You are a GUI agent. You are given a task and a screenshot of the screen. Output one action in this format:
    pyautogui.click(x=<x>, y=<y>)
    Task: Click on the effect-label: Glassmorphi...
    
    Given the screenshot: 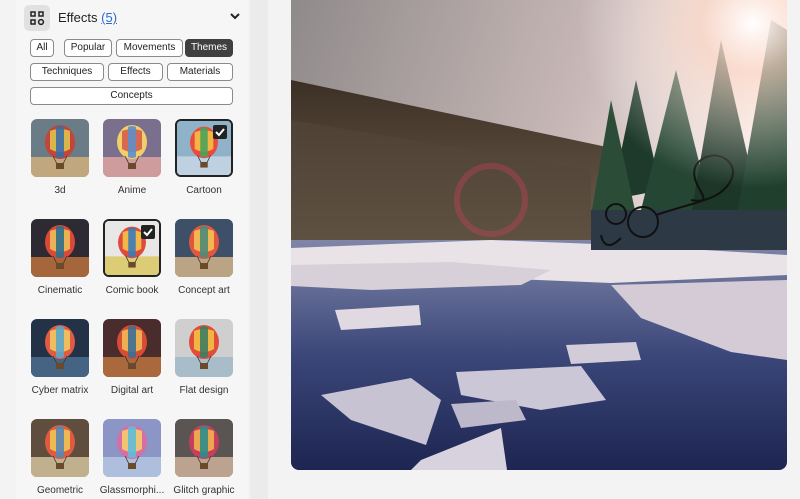 What is the action you would take?
    pyautogui.click(x=132, y=490)
    